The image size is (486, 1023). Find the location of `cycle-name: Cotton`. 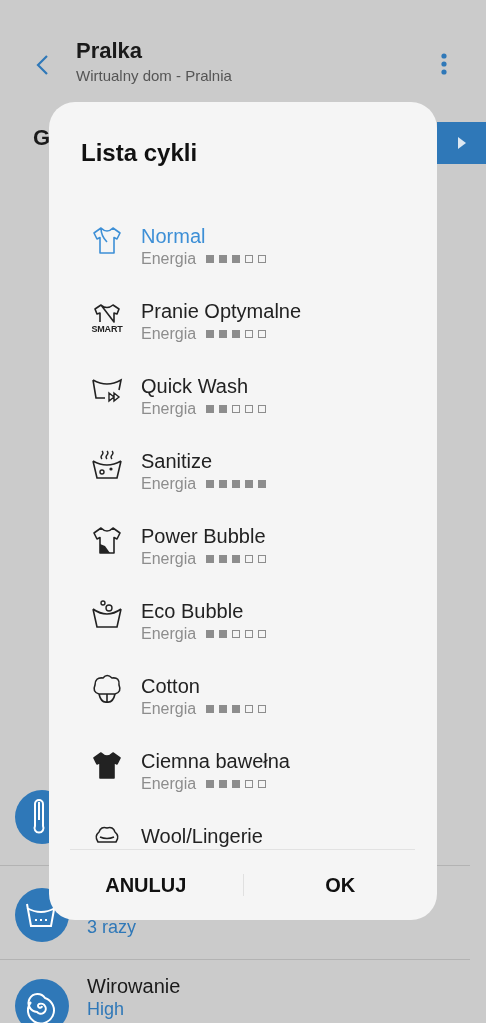

cycle-name: Cotton is located at coordinates (204, 686).